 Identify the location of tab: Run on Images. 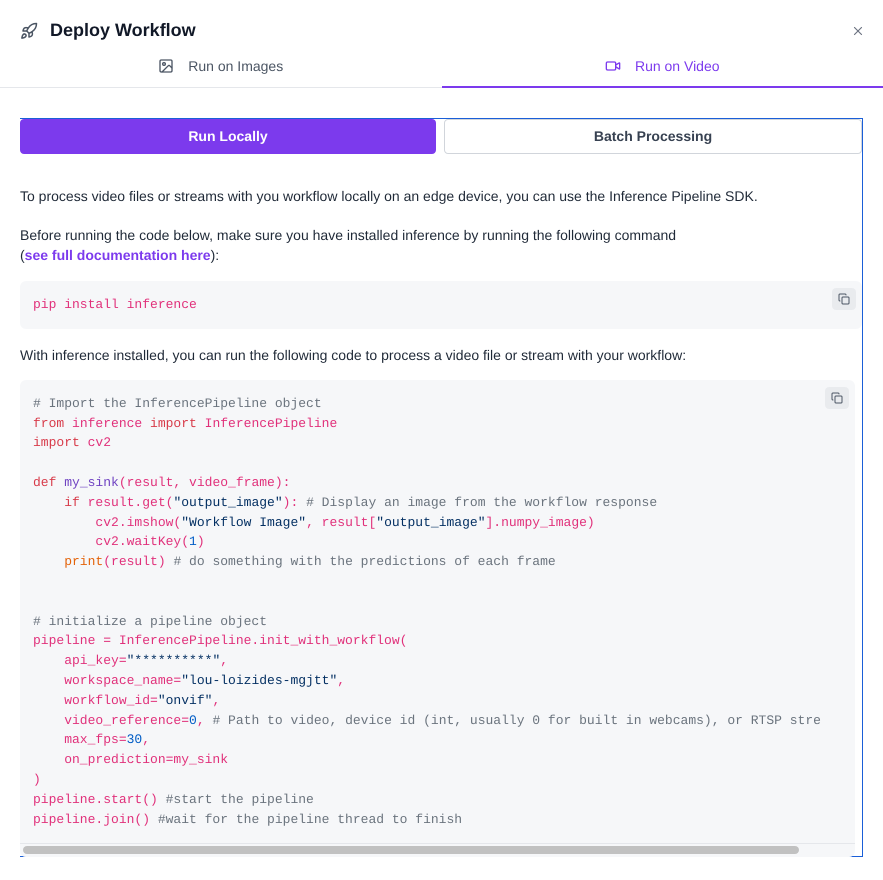
(221, 67).